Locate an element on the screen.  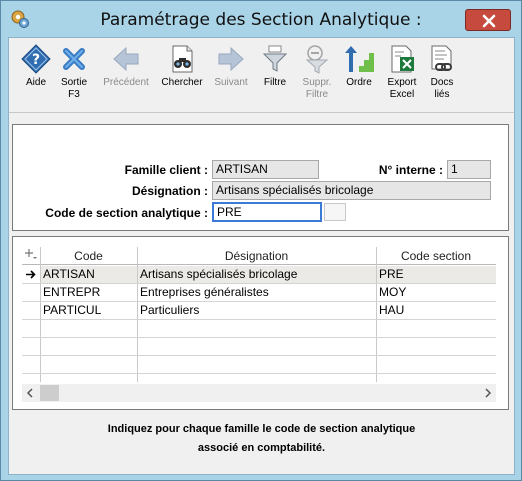
linked-docs-icon is located at coordinates (441, 58).